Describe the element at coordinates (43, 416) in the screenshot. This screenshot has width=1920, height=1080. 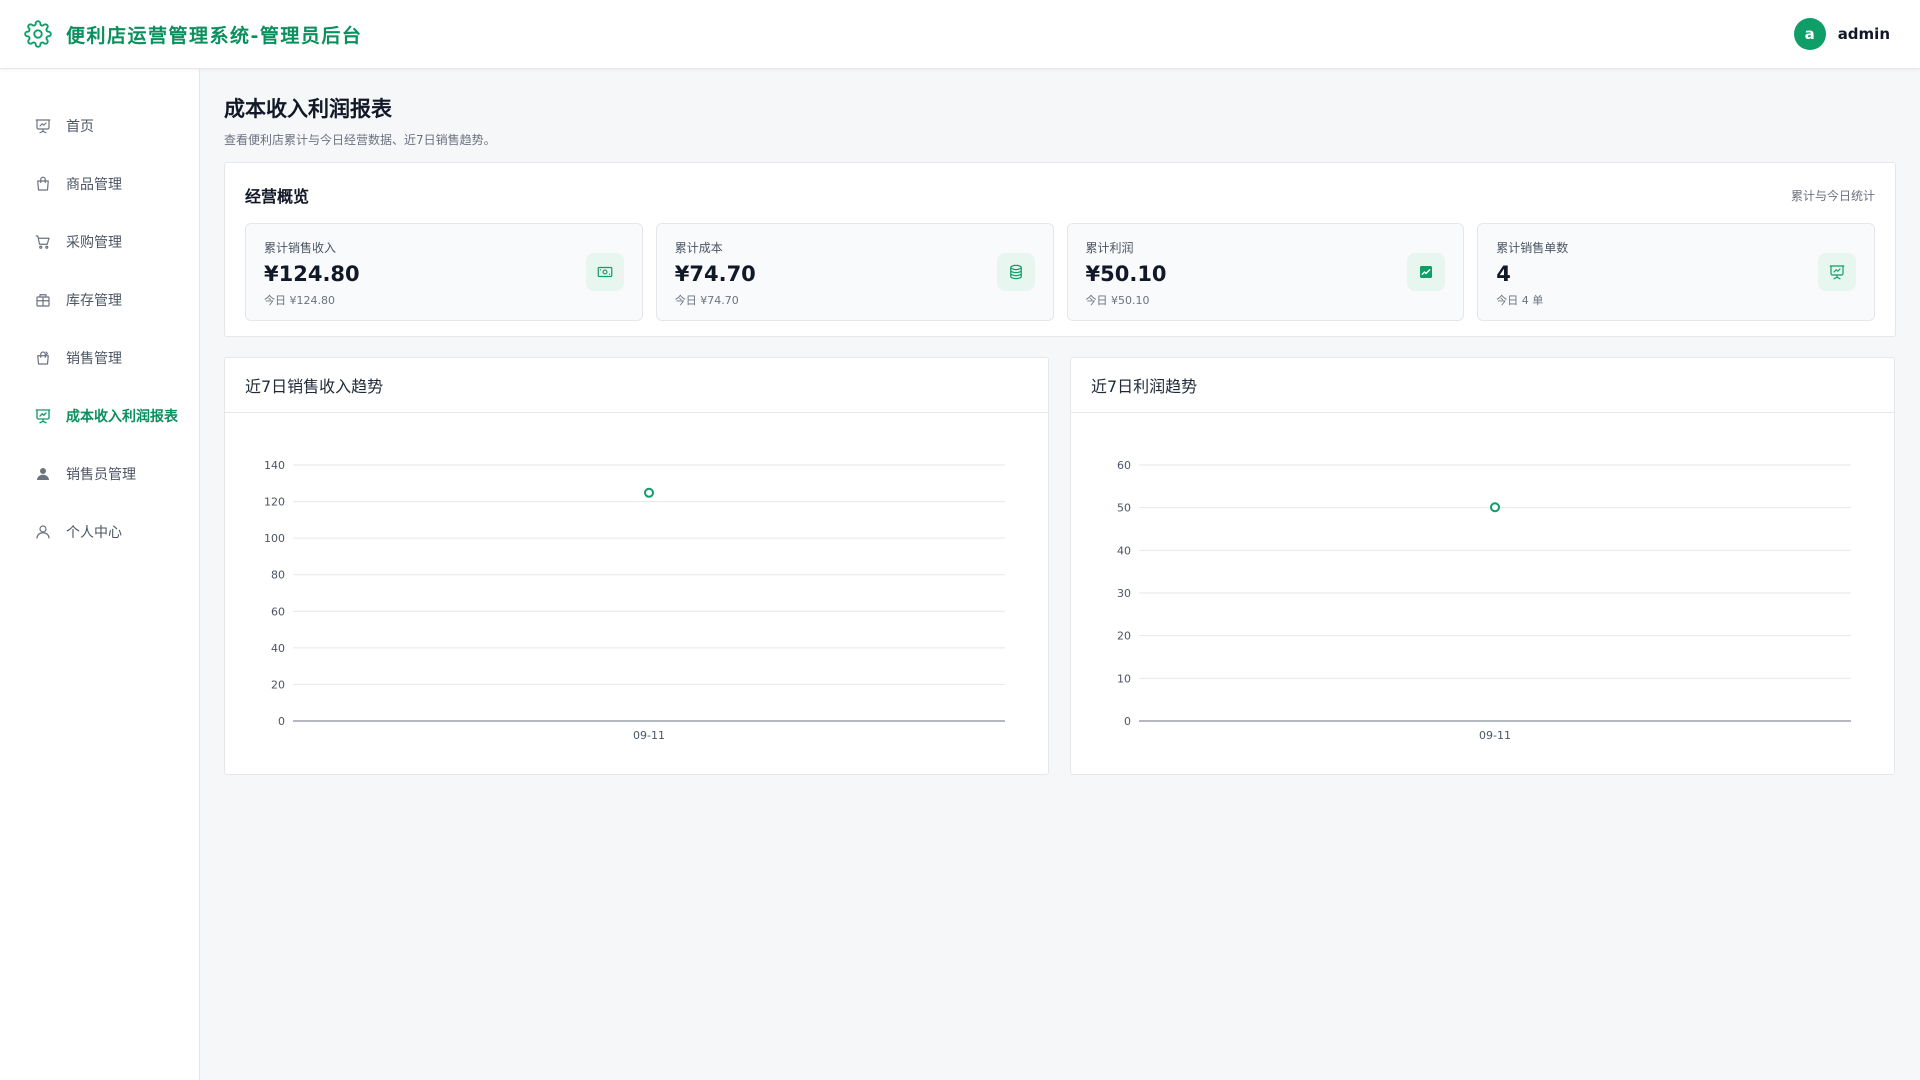
I see `report-chart-icon` at that location.